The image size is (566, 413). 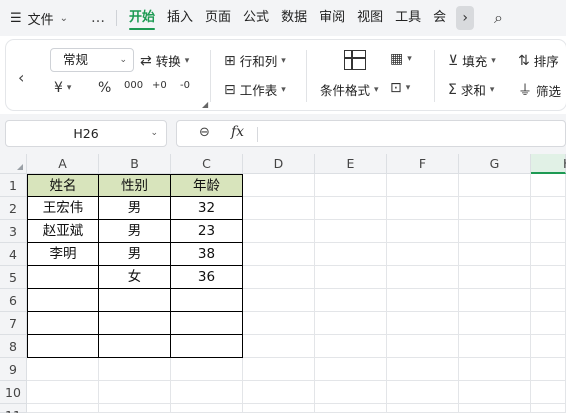 What do you see at coordinates (351, 408) in the screenshot?
I see `cell-e11` at bounding box center [351, 408].